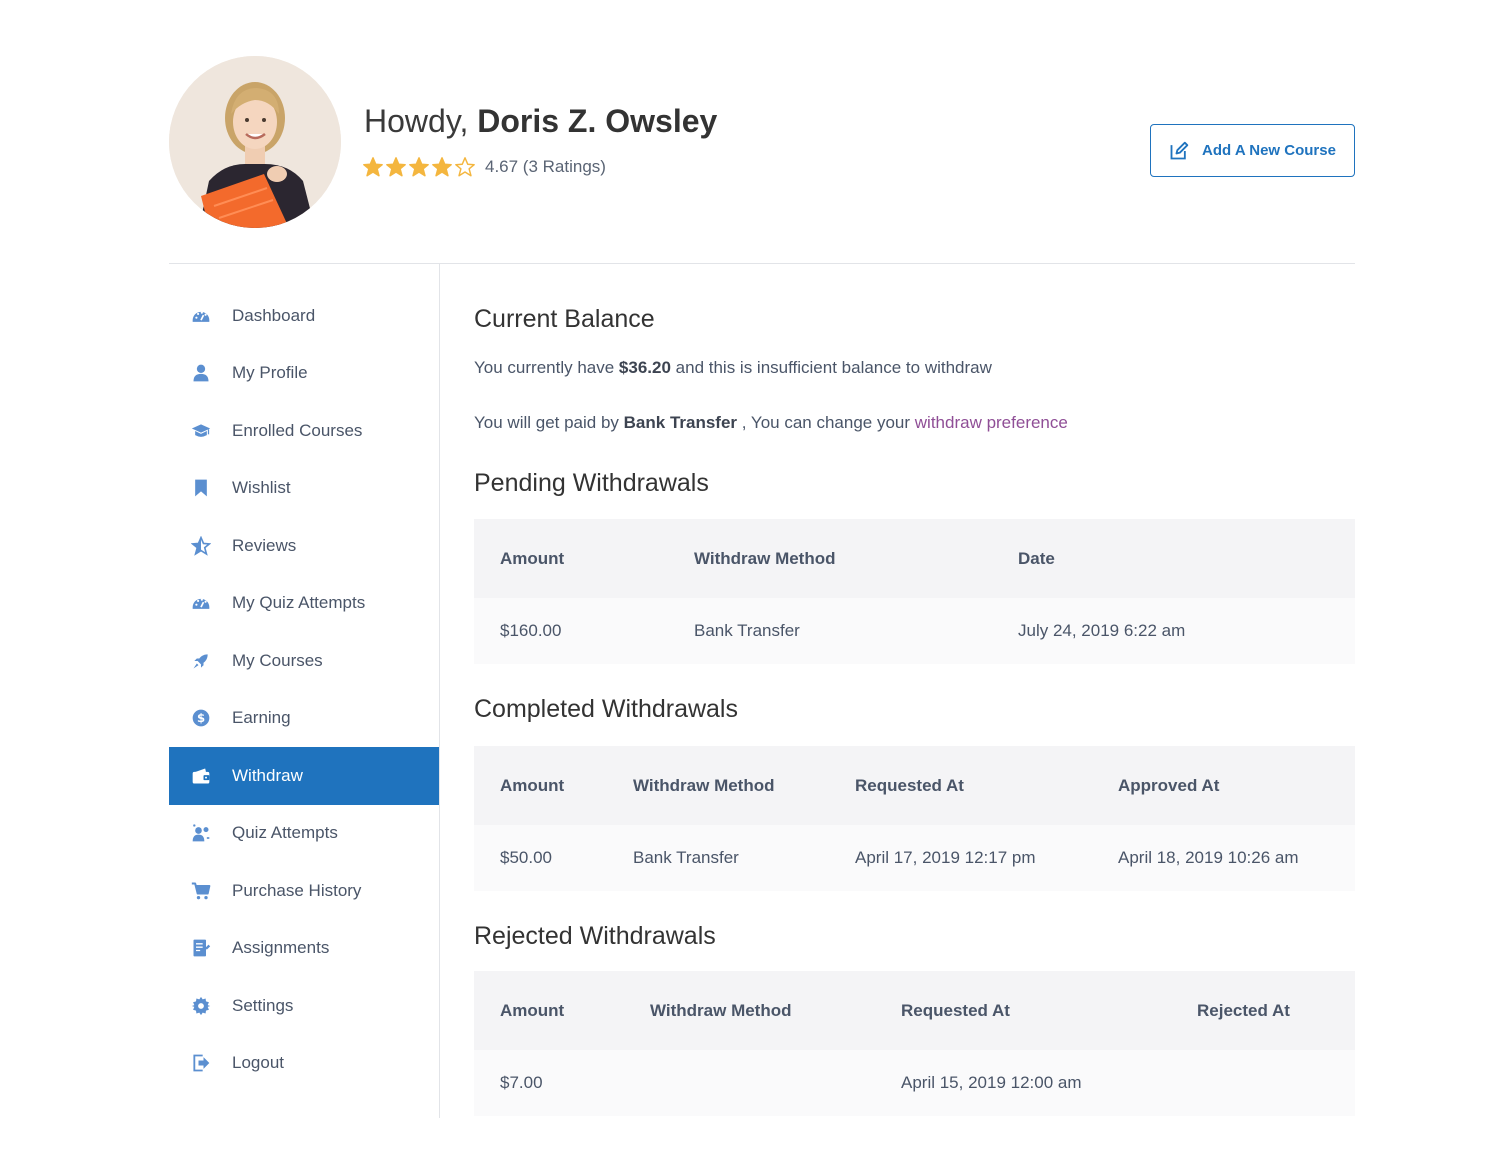 The width and height of the screenshot is (1500, 1158). Describe the element at coordinates (545, 166) in the screenshot. I see `rating-text: 4.67 (3 Ratings)` at that location.